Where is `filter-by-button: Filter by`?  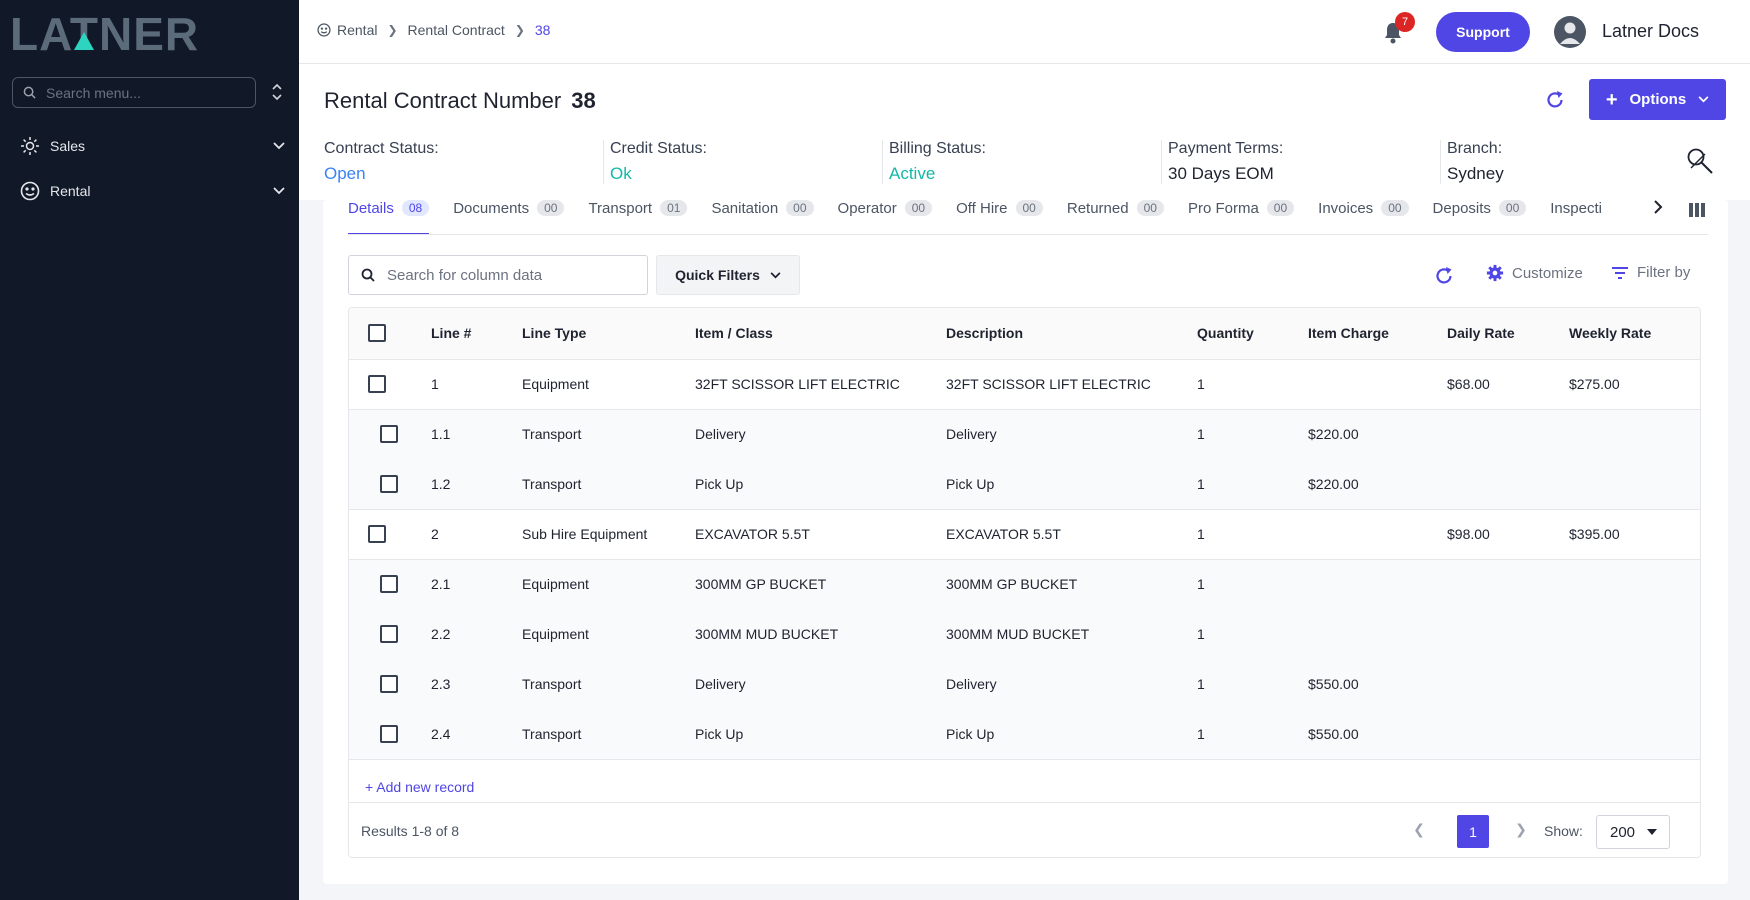
filter-by-button: Filter by is located at coordinates (1650, 272).